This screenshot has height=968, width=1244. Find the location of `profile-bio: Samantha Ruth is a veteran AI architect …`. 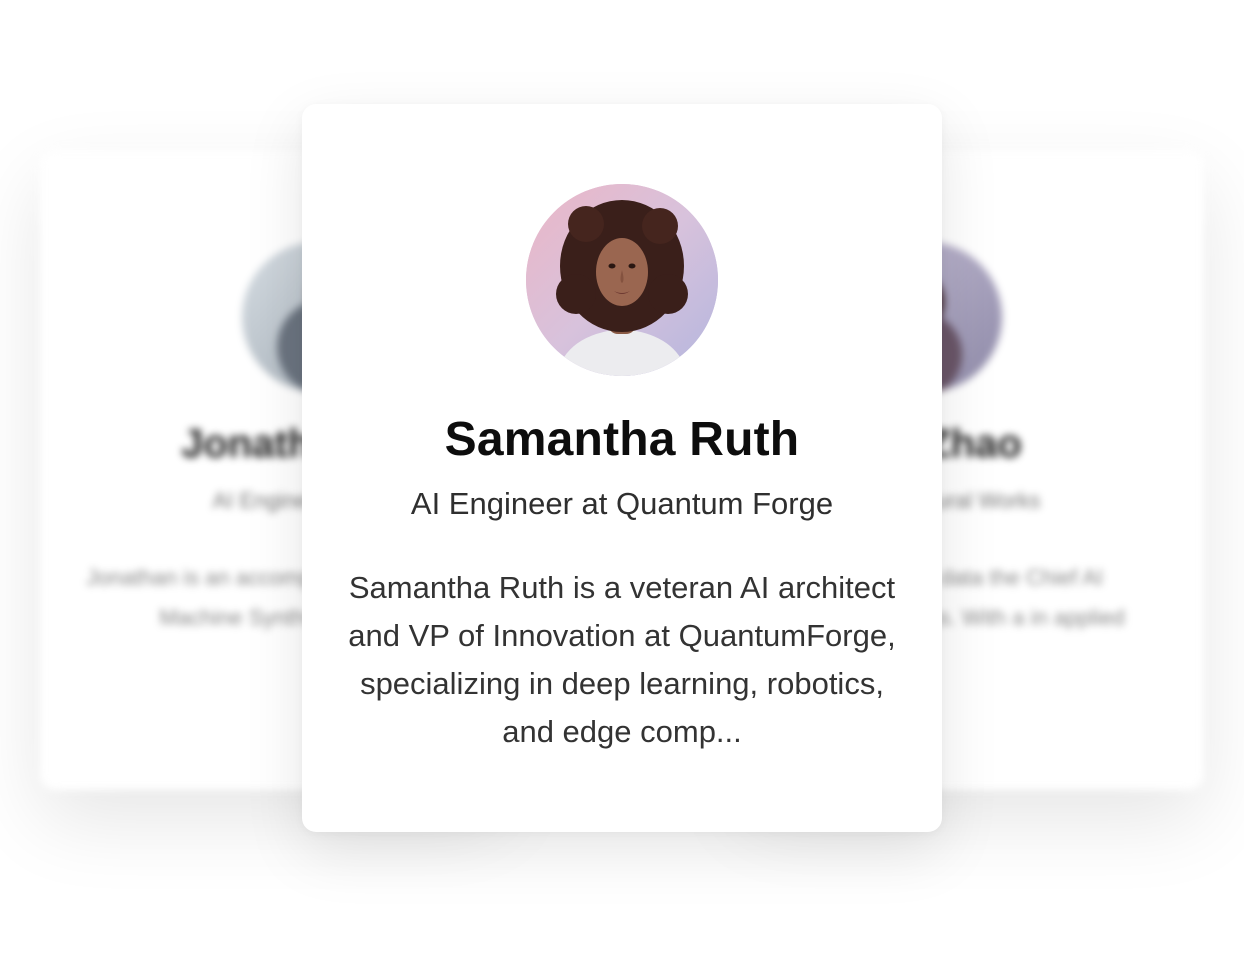

profile-bio: Samantha Ruth is a veteran AI architect … is located at coordinates (622, 659).